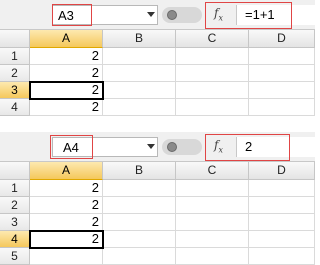 This screenshot has width=320, height=265. I want to click on formula-bar: A3 fx =1+1, so click(157, 15).